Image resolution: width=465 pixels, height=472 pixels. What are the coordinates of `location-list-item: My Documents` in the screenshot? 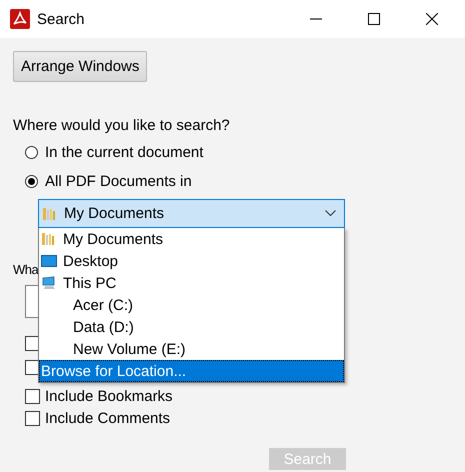 It's located at (191, 239).